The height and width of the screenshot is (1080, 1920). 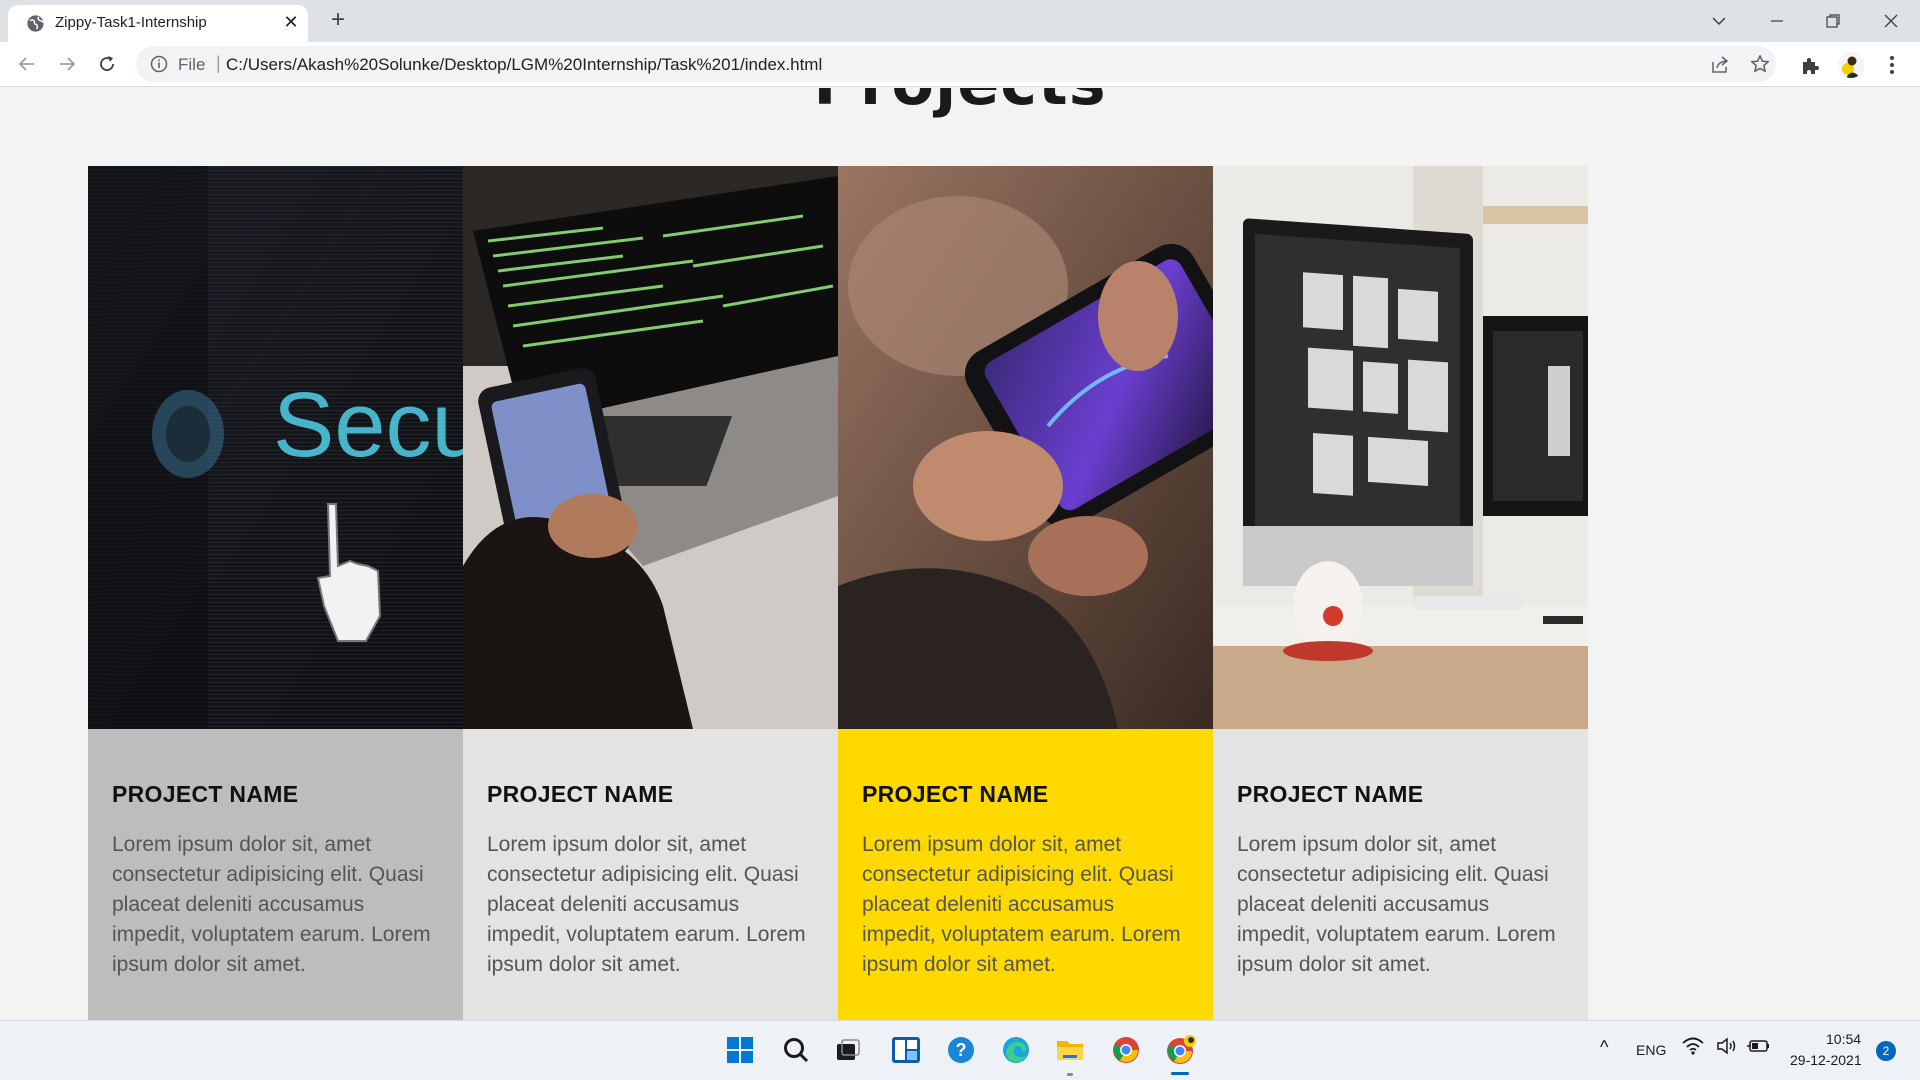 I want to click on search-icon, so click(x=796, y=1050).